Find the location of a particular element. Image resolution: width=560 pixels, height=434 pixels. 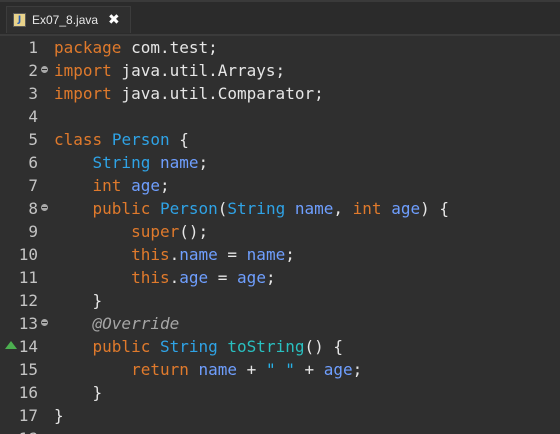

code-line: 4 is located at coordinates (280, 116).